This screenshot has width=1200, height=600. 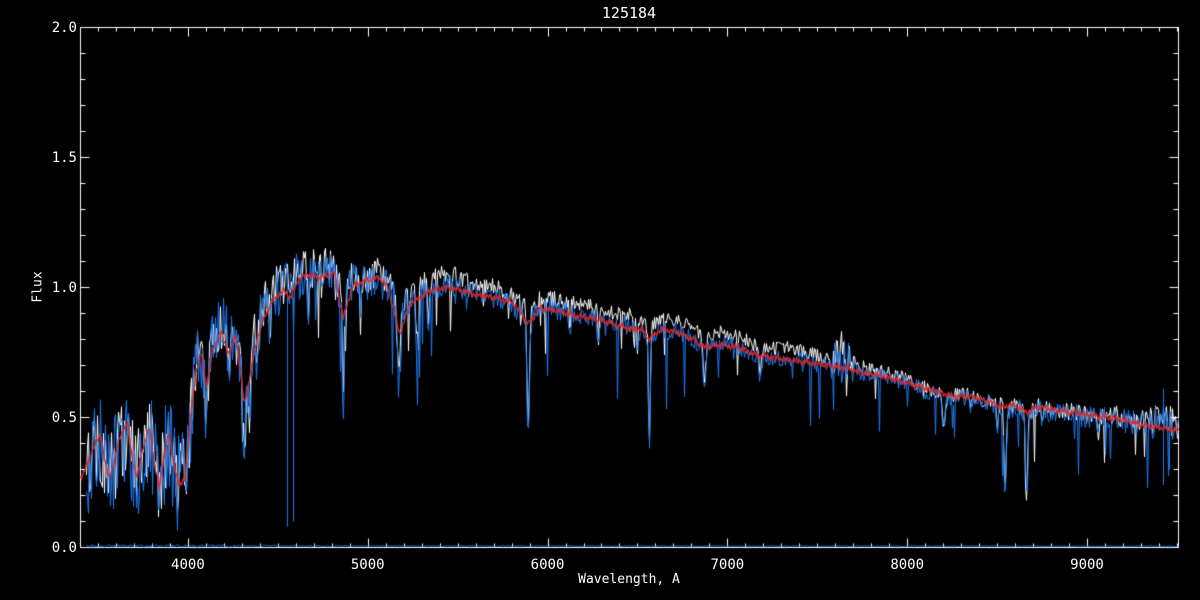 I want to click on x-tick-label: 8000, so click(x=907, y=565).